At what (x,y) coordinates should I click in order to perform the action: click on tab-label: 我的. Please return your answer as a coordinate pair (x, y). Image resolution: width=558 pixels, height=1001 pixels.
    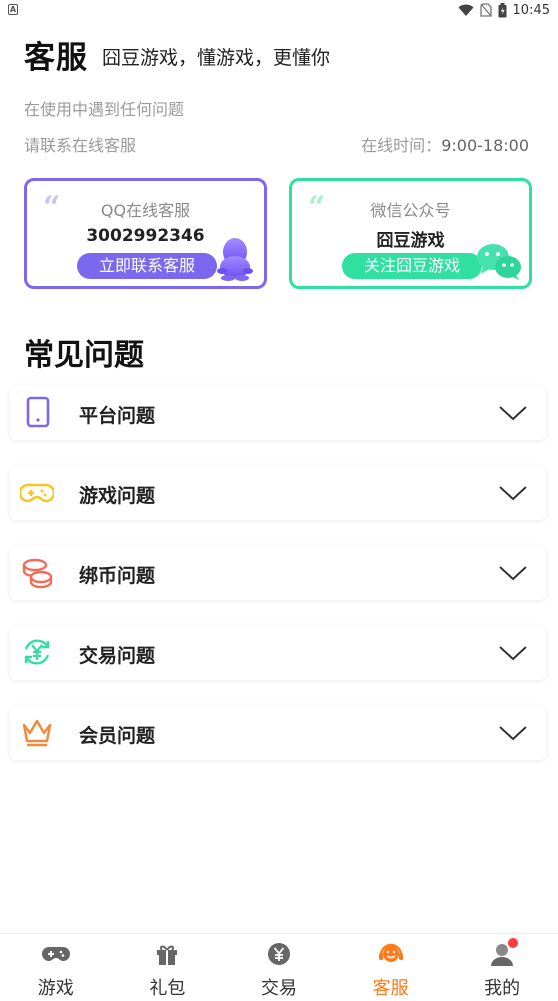
    Looking at the image, I should click on (502, 988).